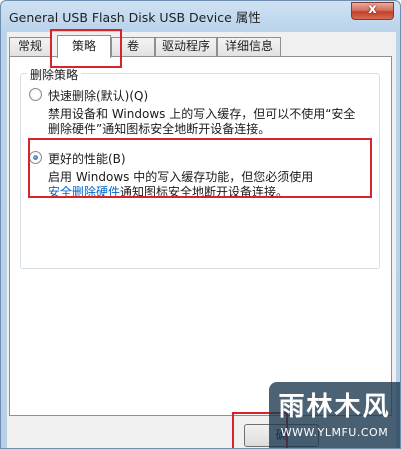 This screenshot has width=401, height=449. I want to click on close-icon: x, so click(372, 9).